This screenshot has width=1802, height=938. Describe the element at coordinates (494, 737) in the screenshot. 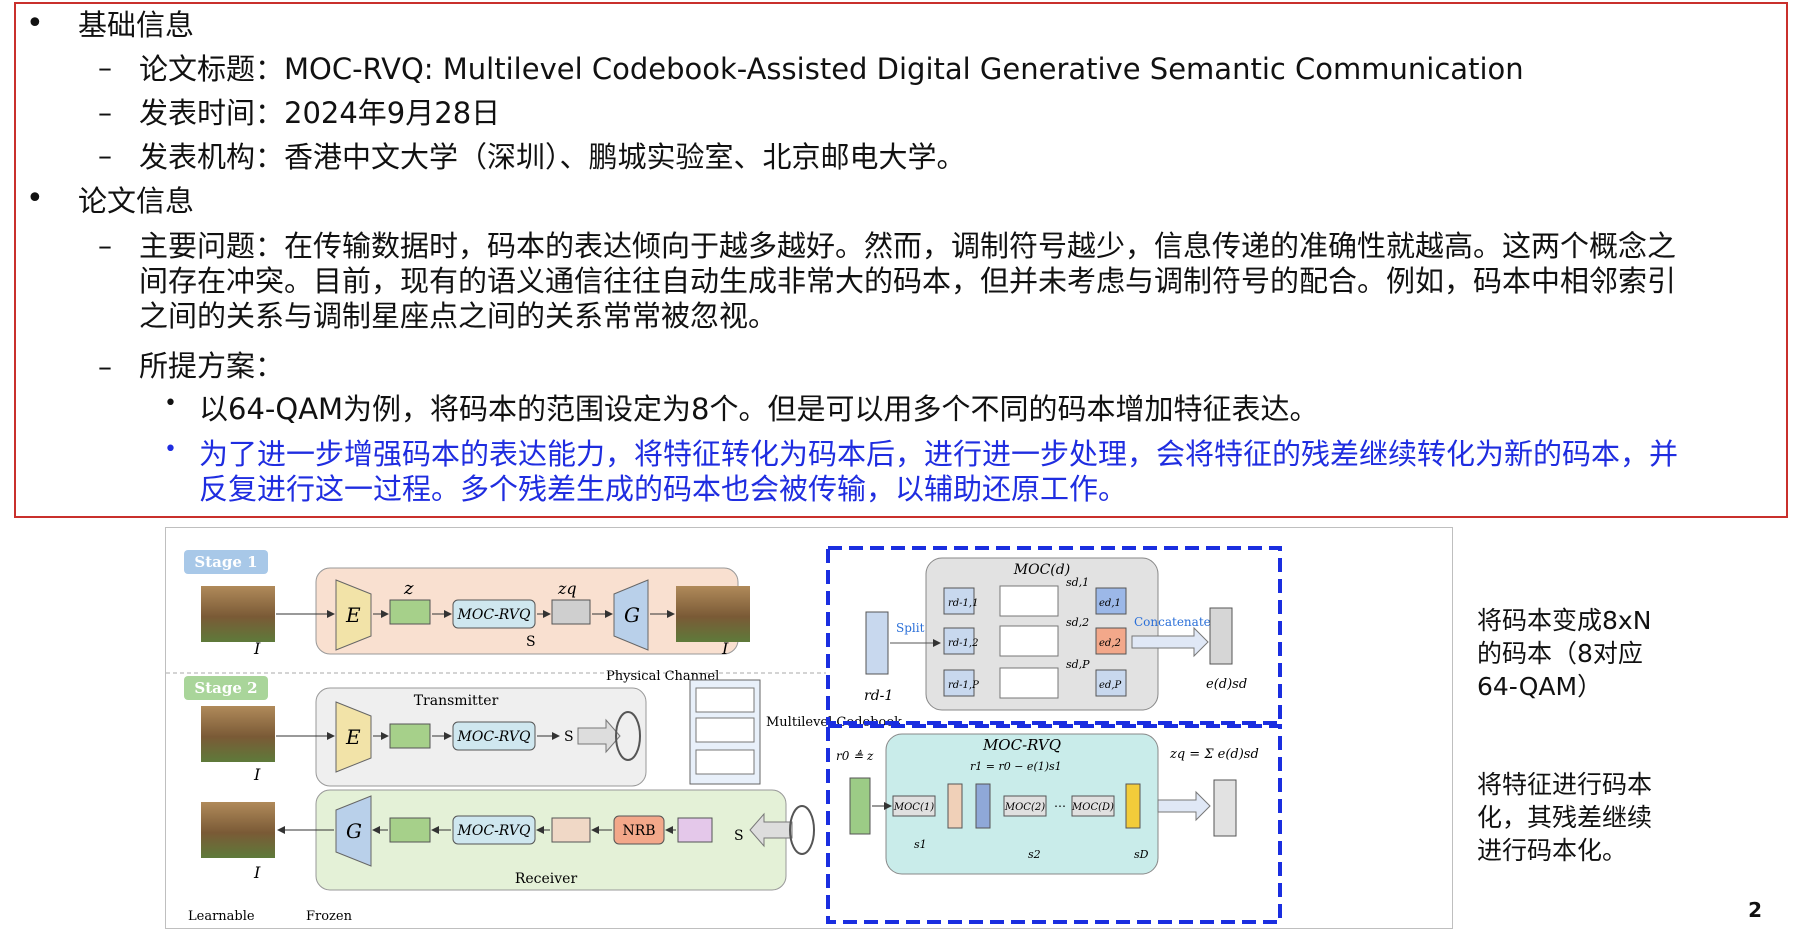

I see `tx-moc-rvq-label: MOC-RVQ` at that location.